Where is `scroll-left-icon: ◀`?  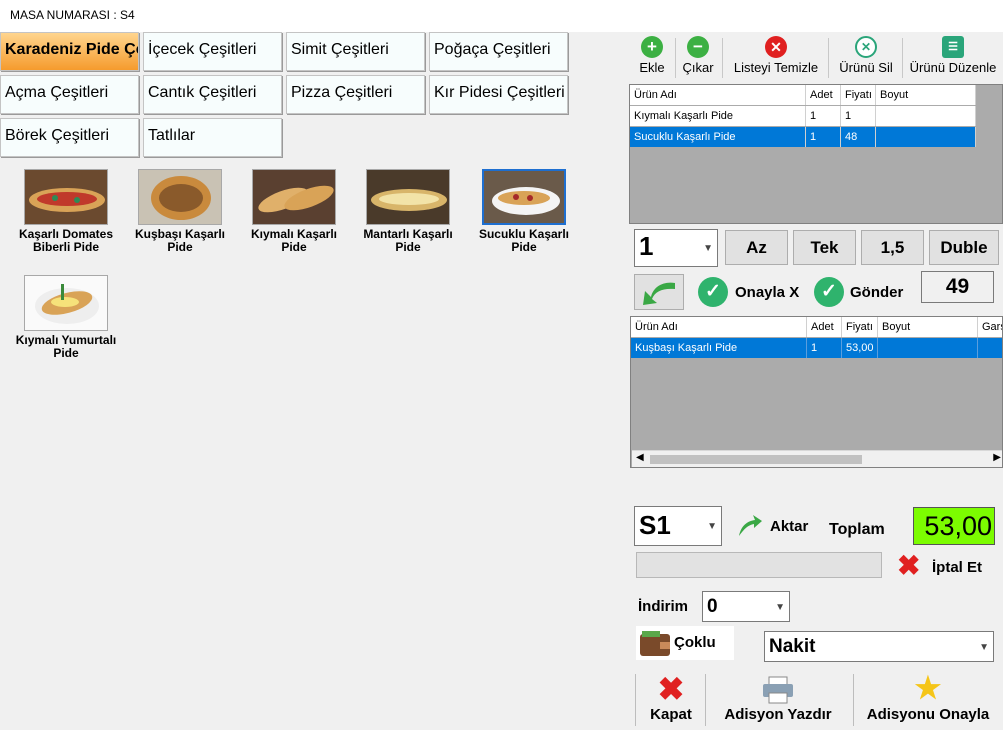 scroll-left-icon: ◀ is located at coordinates (640, 457).